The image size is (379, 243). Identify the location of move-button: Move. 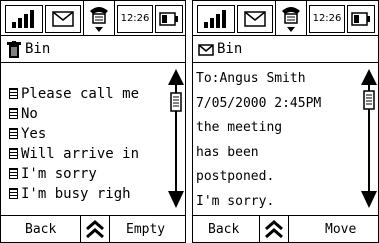
(340, 229).